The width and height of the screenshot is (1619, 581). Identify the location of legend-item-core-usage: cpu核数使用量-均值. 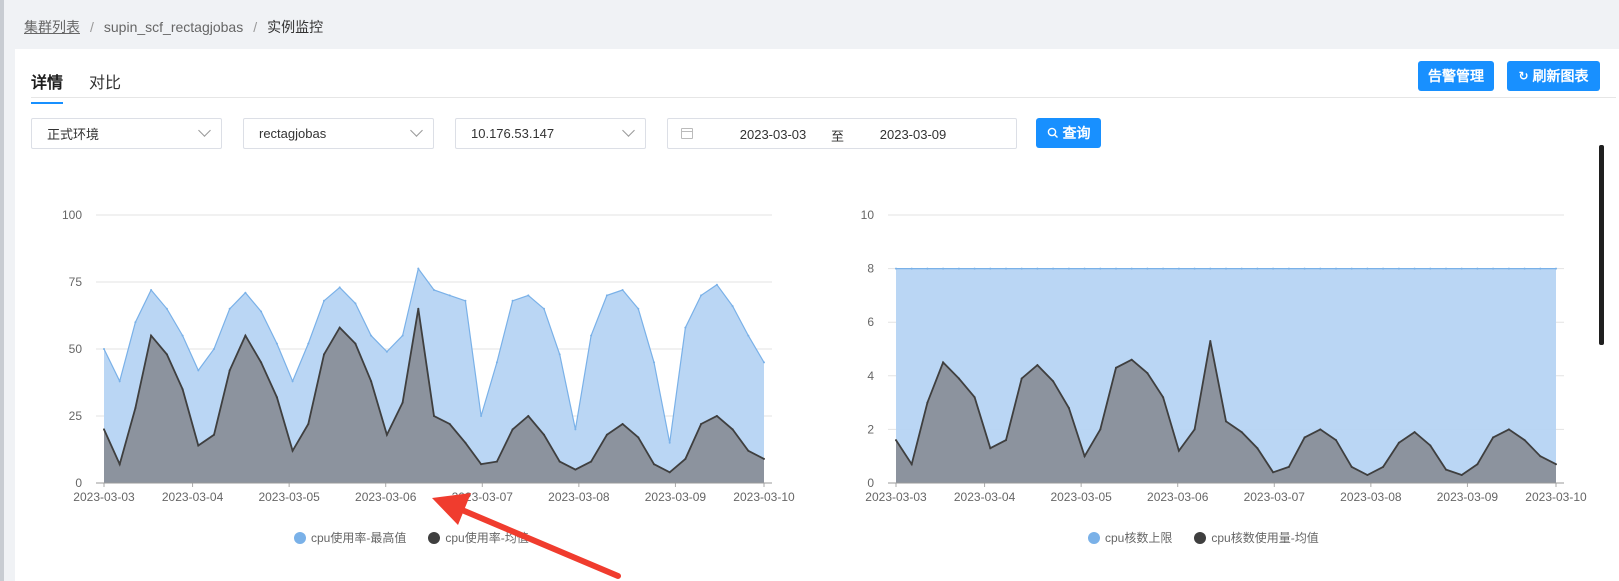
(1256, 537).